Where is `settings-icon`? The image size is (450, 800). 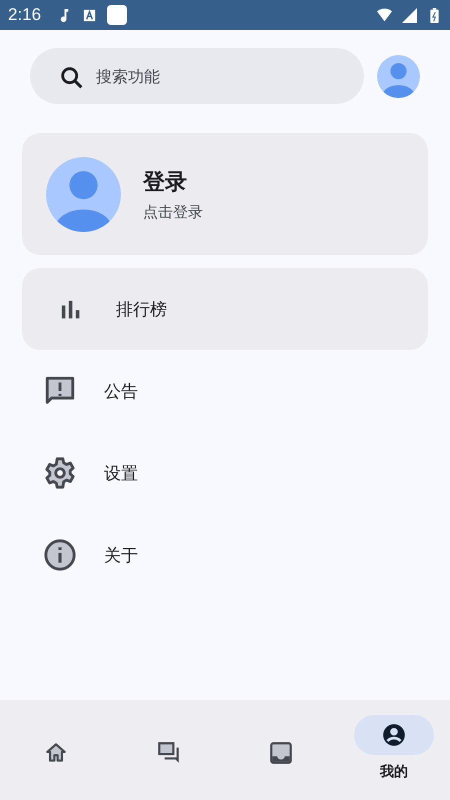
settings-icon is located at coordinates (60, 473).